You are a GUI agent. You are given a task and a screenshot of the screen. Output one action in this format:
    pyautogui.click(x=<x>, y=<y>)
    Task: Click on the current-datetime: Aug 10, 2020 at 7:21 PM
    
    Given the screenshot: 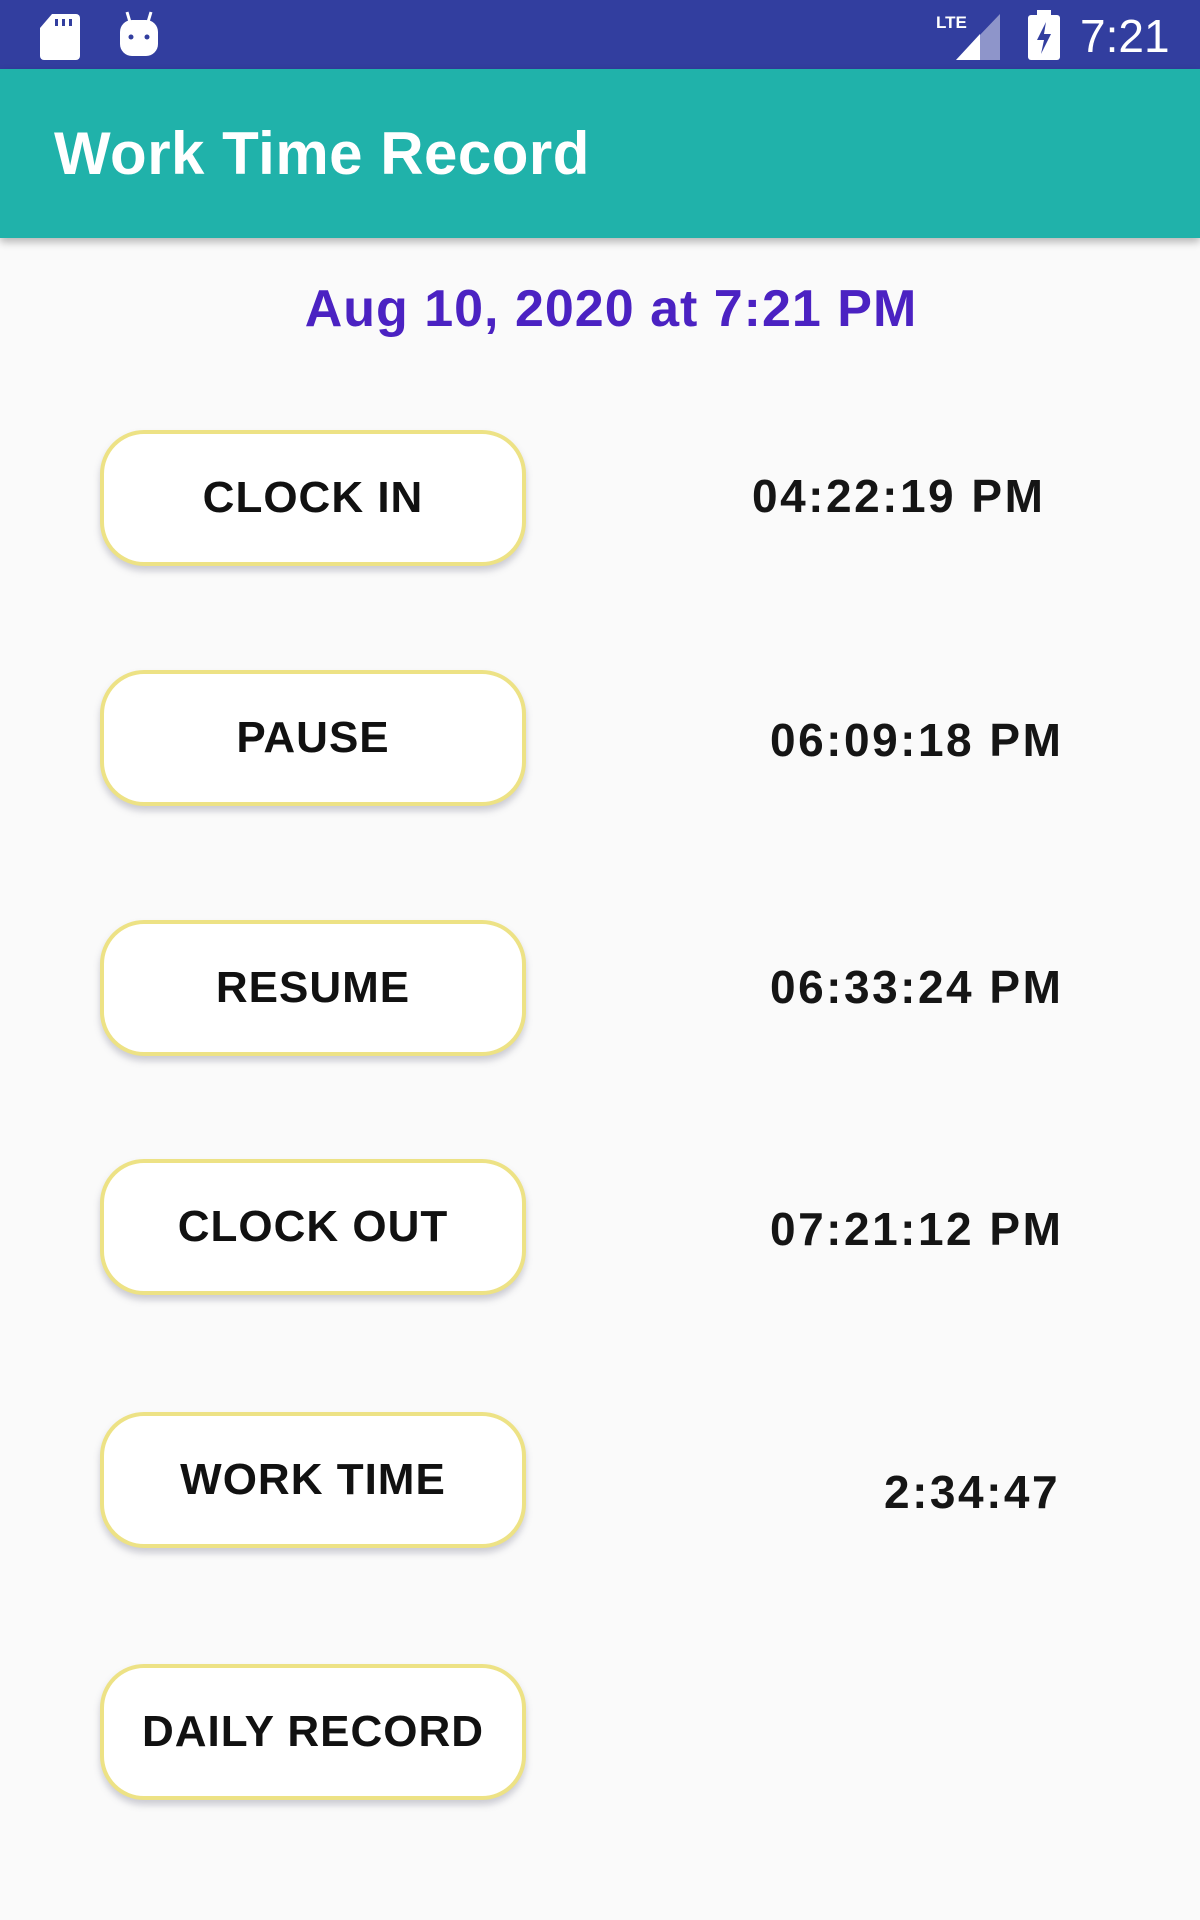 What is the action you would take?
    pyautogui.click(x=611, y=309)
    